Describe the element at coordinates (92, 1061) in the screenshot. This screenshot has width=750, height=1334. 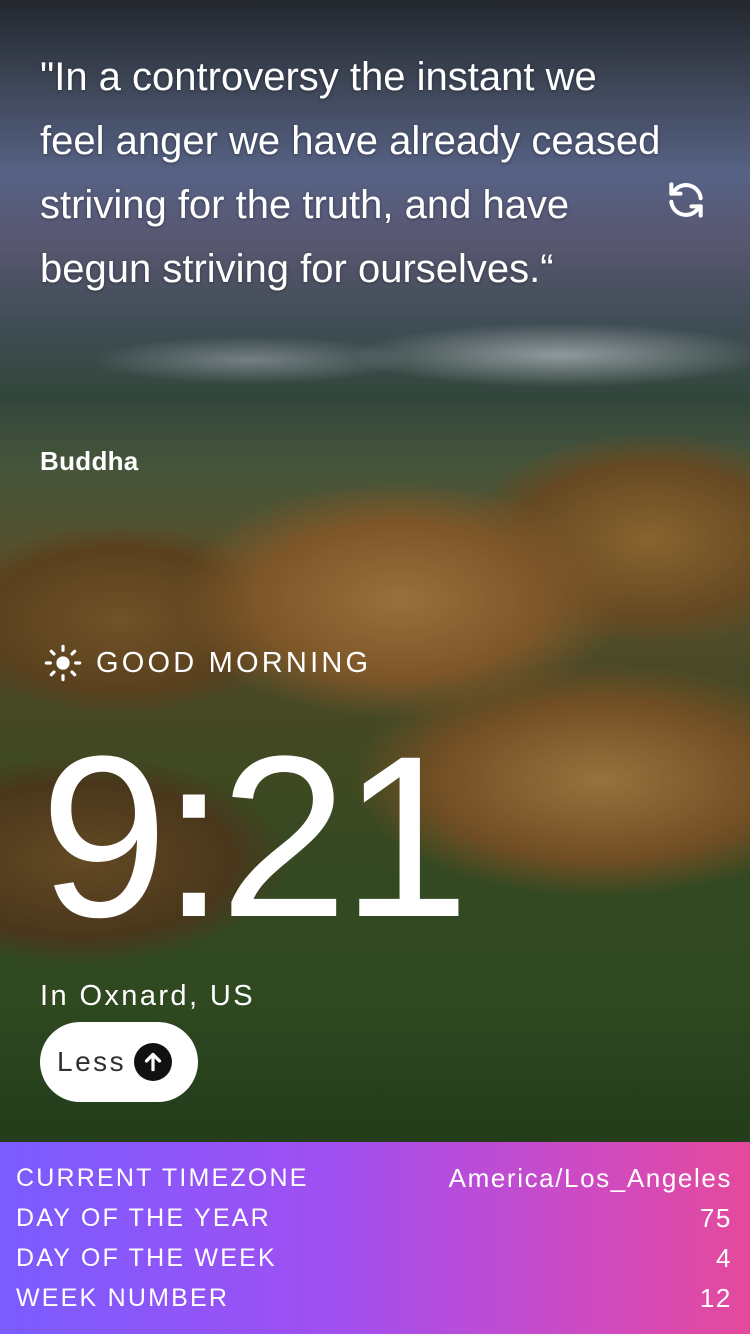
I see `less-button-label: Less` at that location.